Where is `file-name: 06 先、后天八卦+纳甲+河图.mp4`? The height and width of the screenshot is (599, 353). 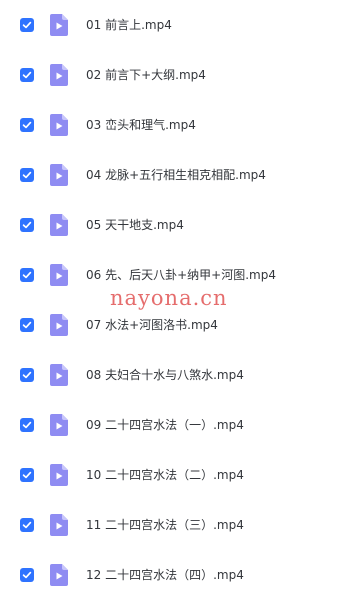
file-name: 06 先、后天八卦+纳甲+河图.mp4 is located at coordinates (181, 275).